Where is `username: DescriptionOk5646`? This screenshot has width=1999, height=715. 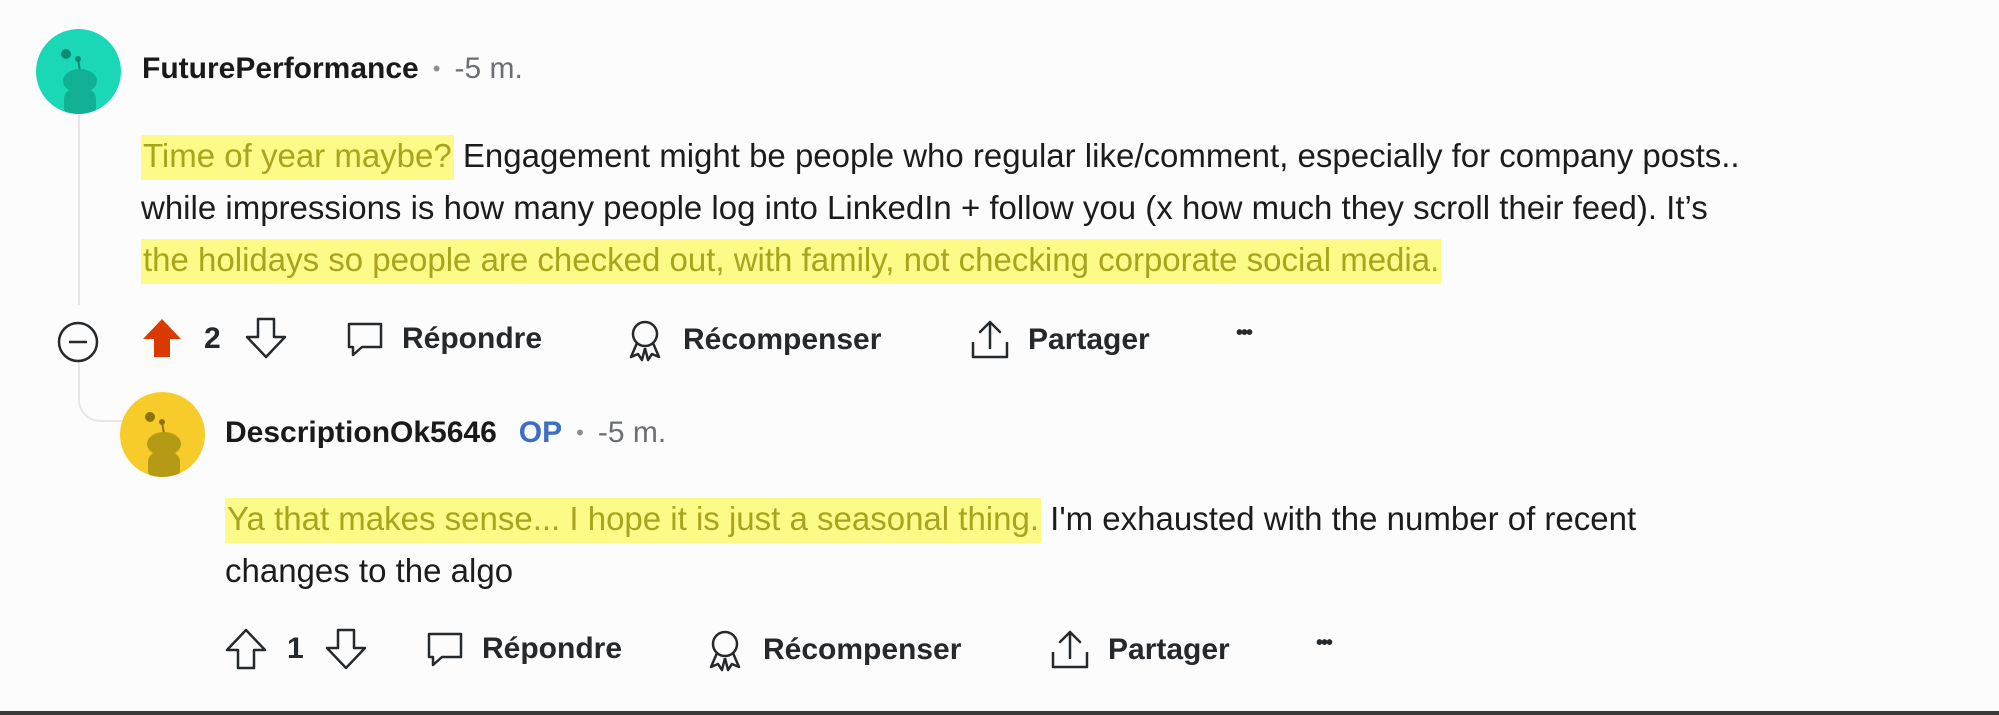
username: DescriptionOk5646 is located at coordinates (361, 433).